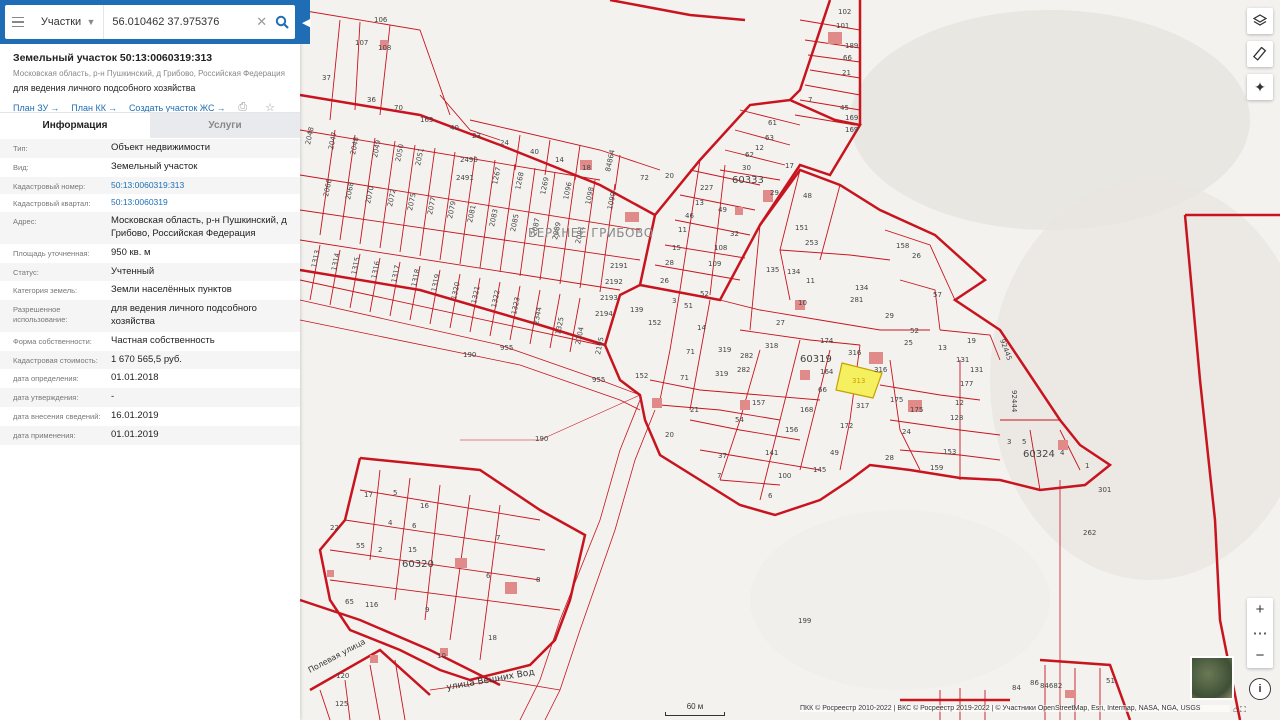 Image resolution: width=1280 pixels, height=720 pixels. I want to click on svg-text: 92444, so click(1014, 401).